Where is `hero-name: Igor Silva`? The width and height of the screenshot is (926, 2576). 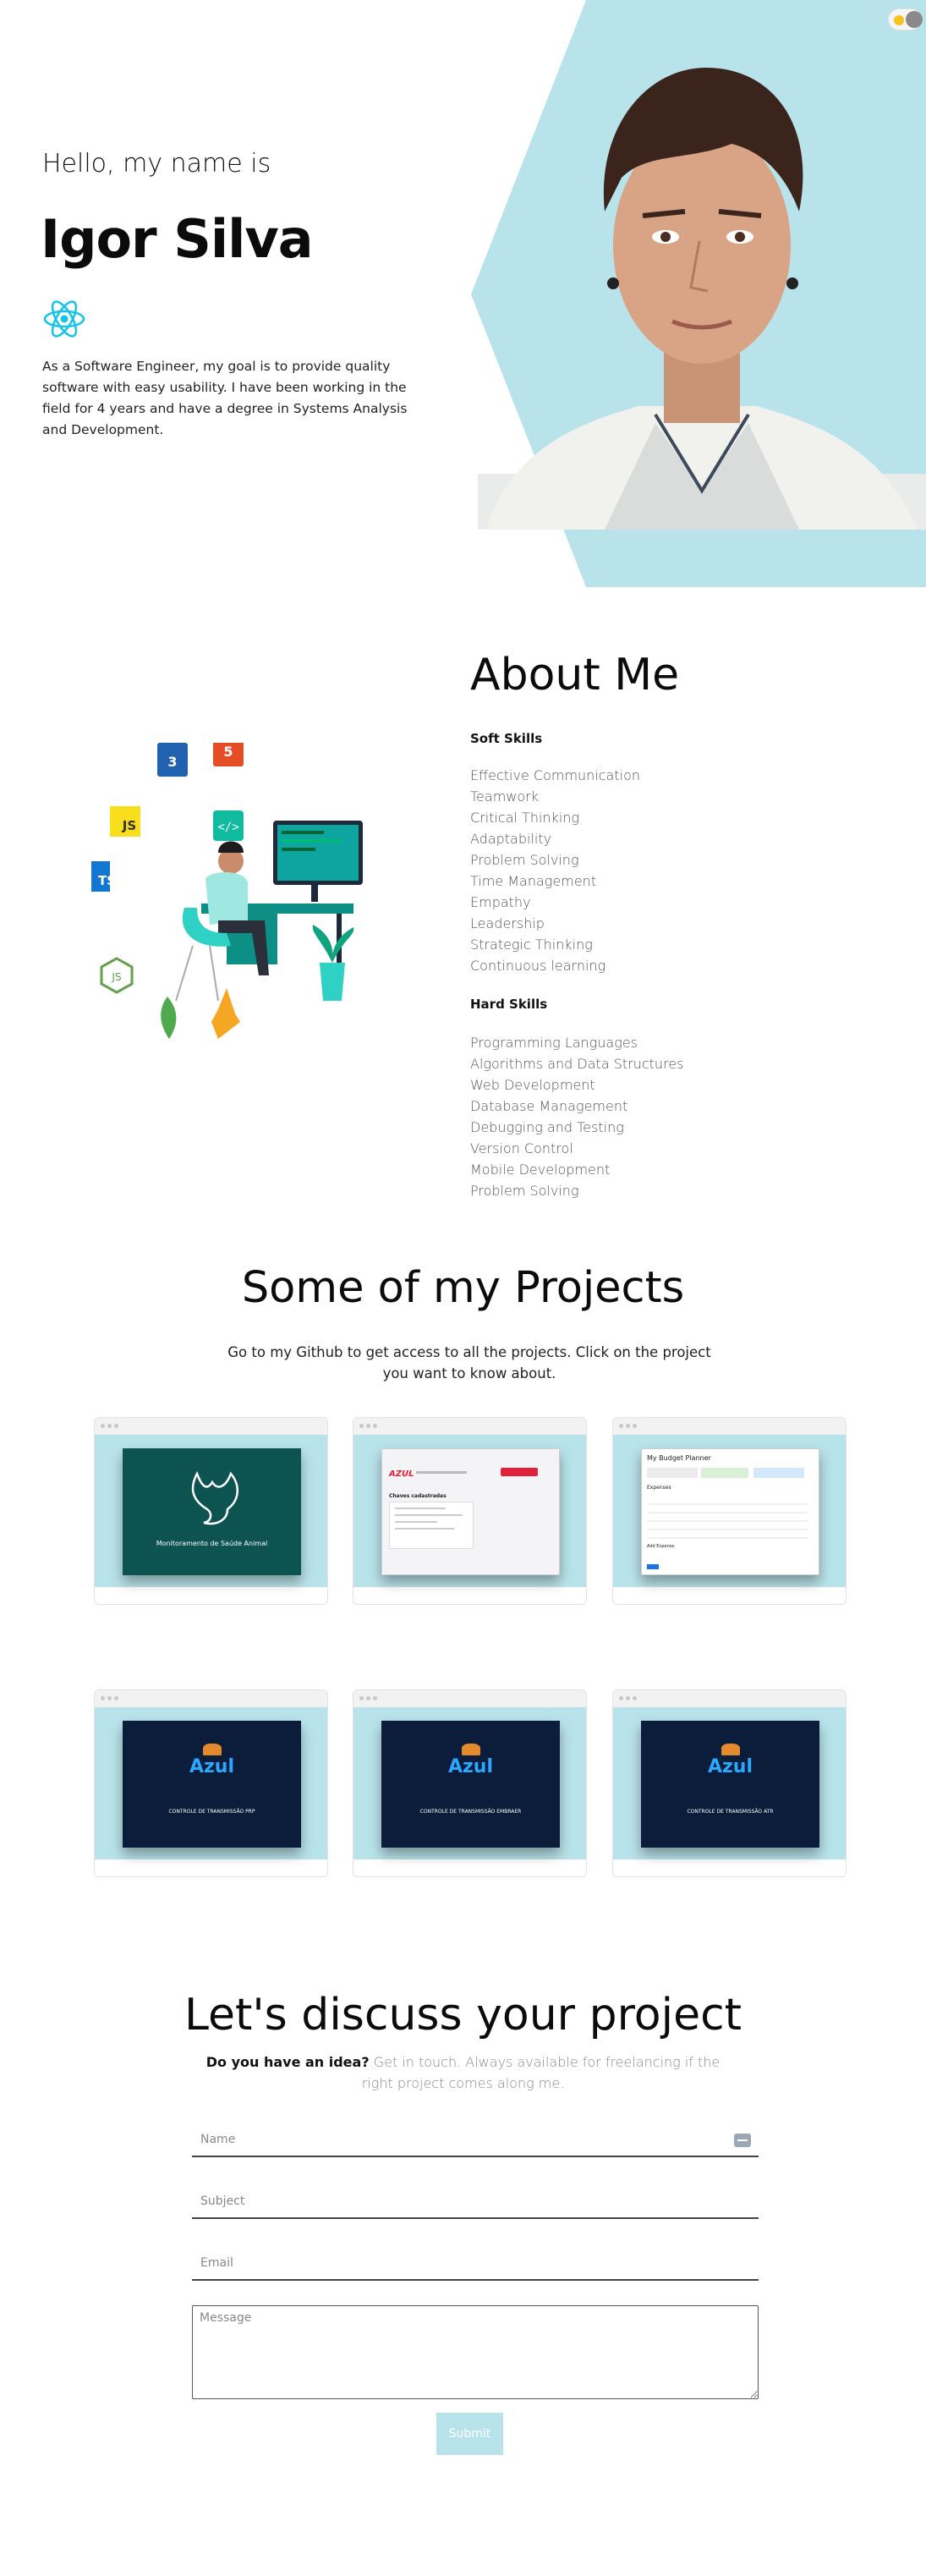
hero-name: Igor Silva is located at coordinates (177, 239).